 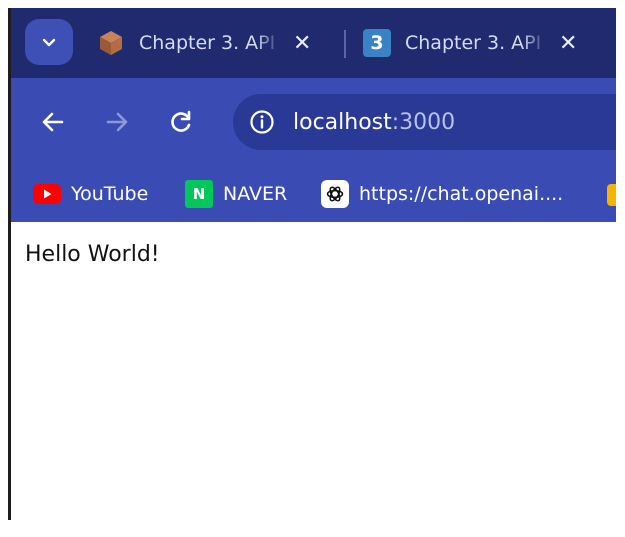 I want to click on arrow-right-icon, so click(x=117, y=122).